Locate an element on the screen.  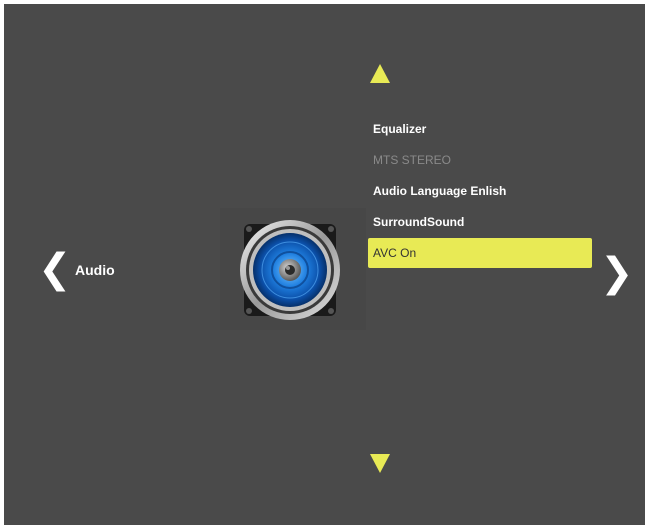
menu-item-audio-language: Audio Language Enlish is located at coordinates (480, 191).